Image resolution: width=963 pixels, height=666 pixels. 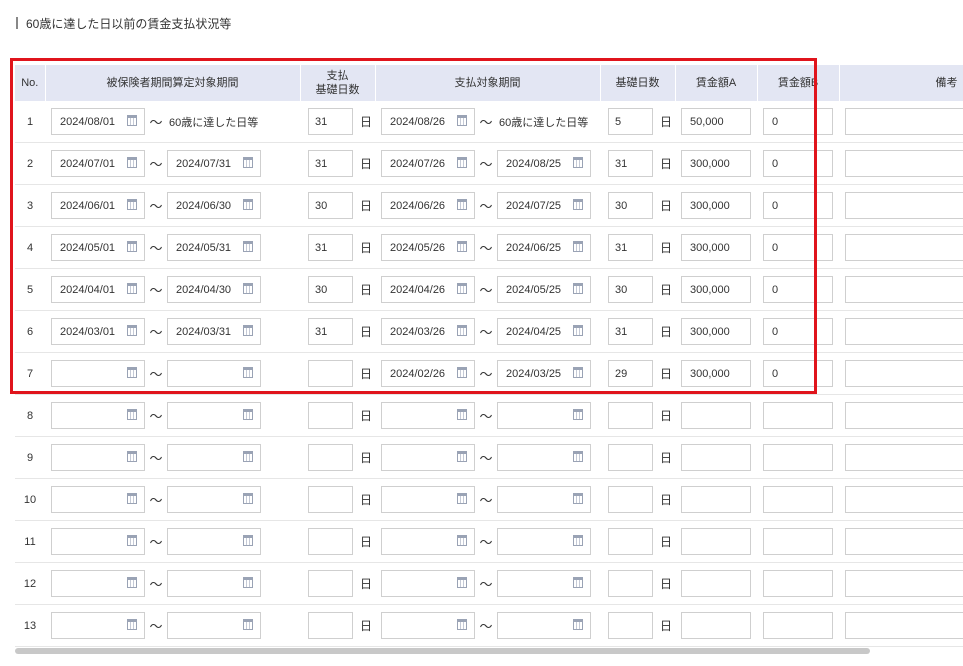 What do you see at coordinates (544, 205) in the screenshot?
I see `pay-period-to-input: 2024/07/25` at bounding box center [544, 205].